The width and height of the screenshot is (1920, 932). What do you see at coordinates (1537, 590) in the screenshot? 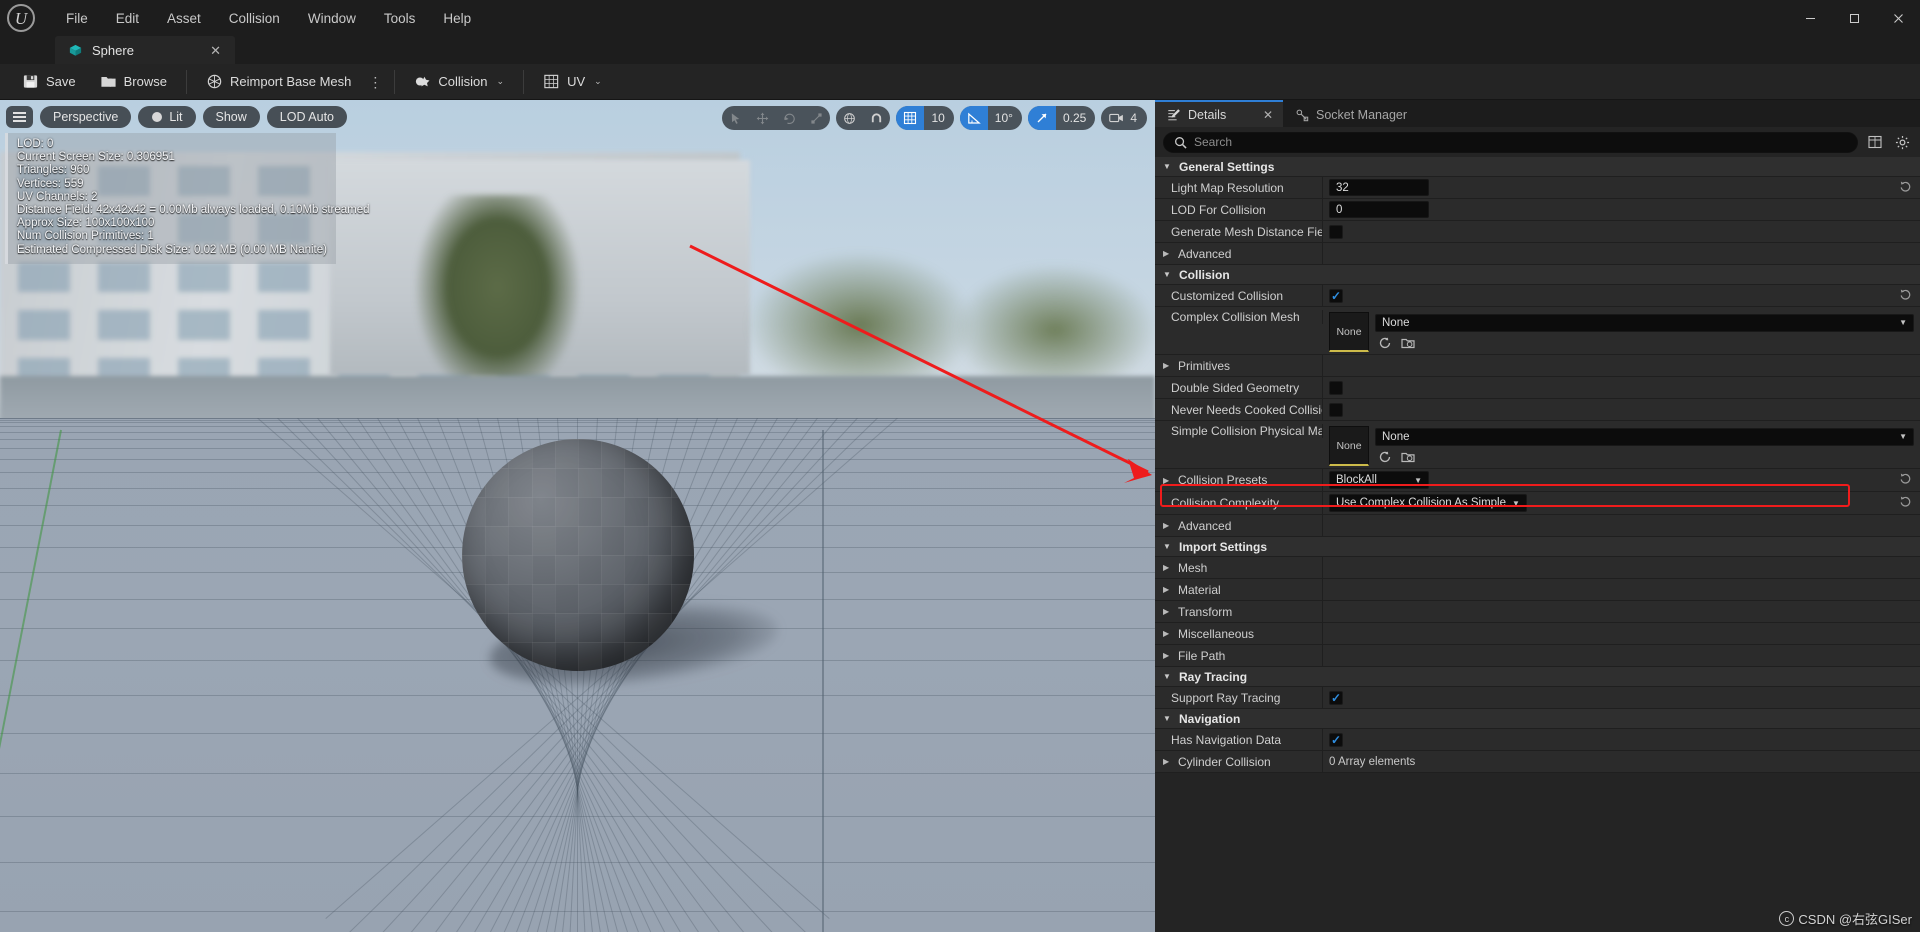
I see `details-row-material: ▶ Material` at bounding box center [1537, 590].